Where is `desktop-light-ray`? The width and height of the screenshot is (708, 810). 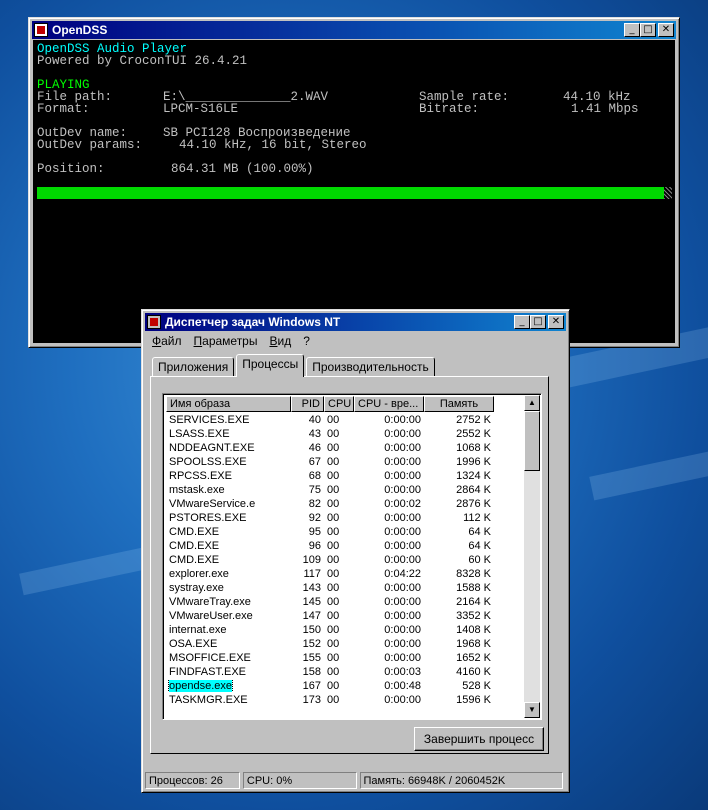 desktop-light-ray is located at coordinates (648, 472).